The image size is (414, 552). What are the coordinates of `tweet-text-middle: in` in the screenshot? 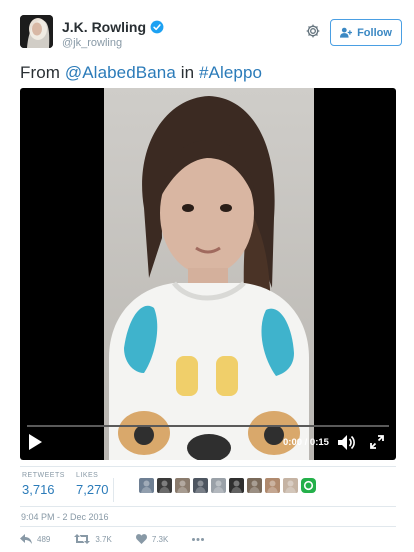 It's located at (187, 72).